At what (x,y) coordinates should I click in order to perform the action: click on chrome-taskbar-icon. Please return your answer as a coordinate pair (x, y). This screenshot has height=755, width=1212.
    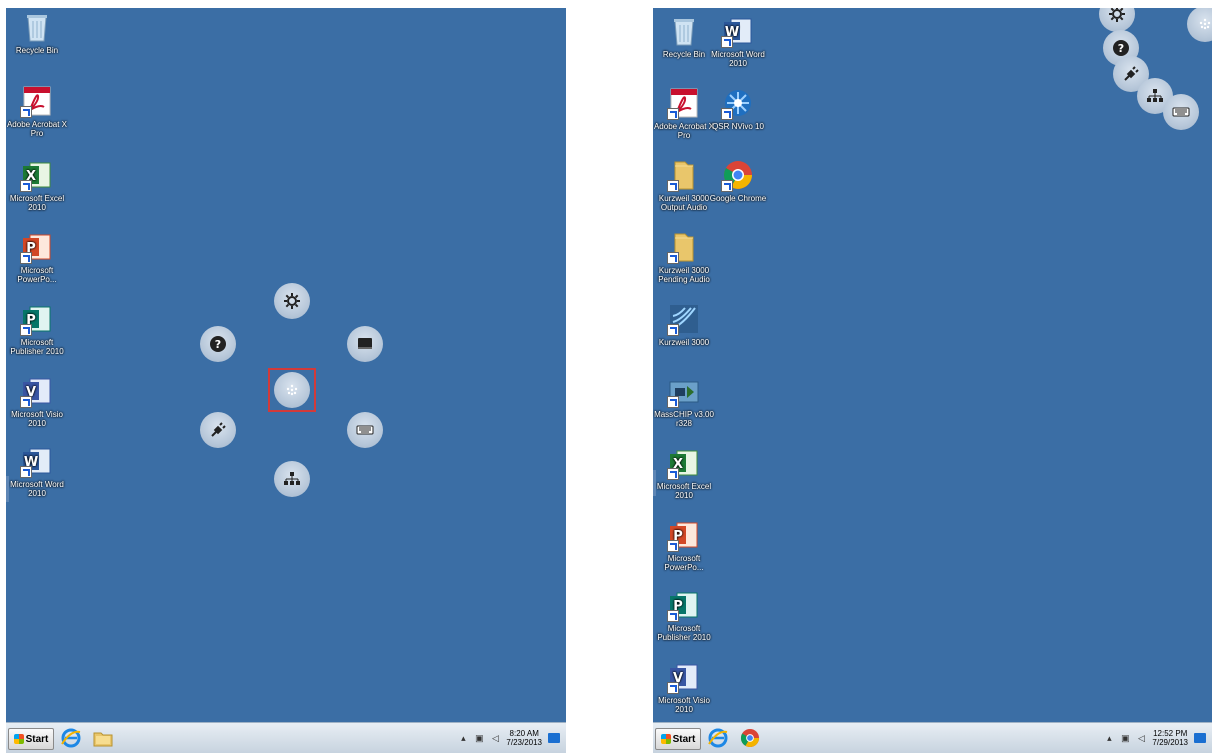
    Looking at the image, I should click on (750, 738).